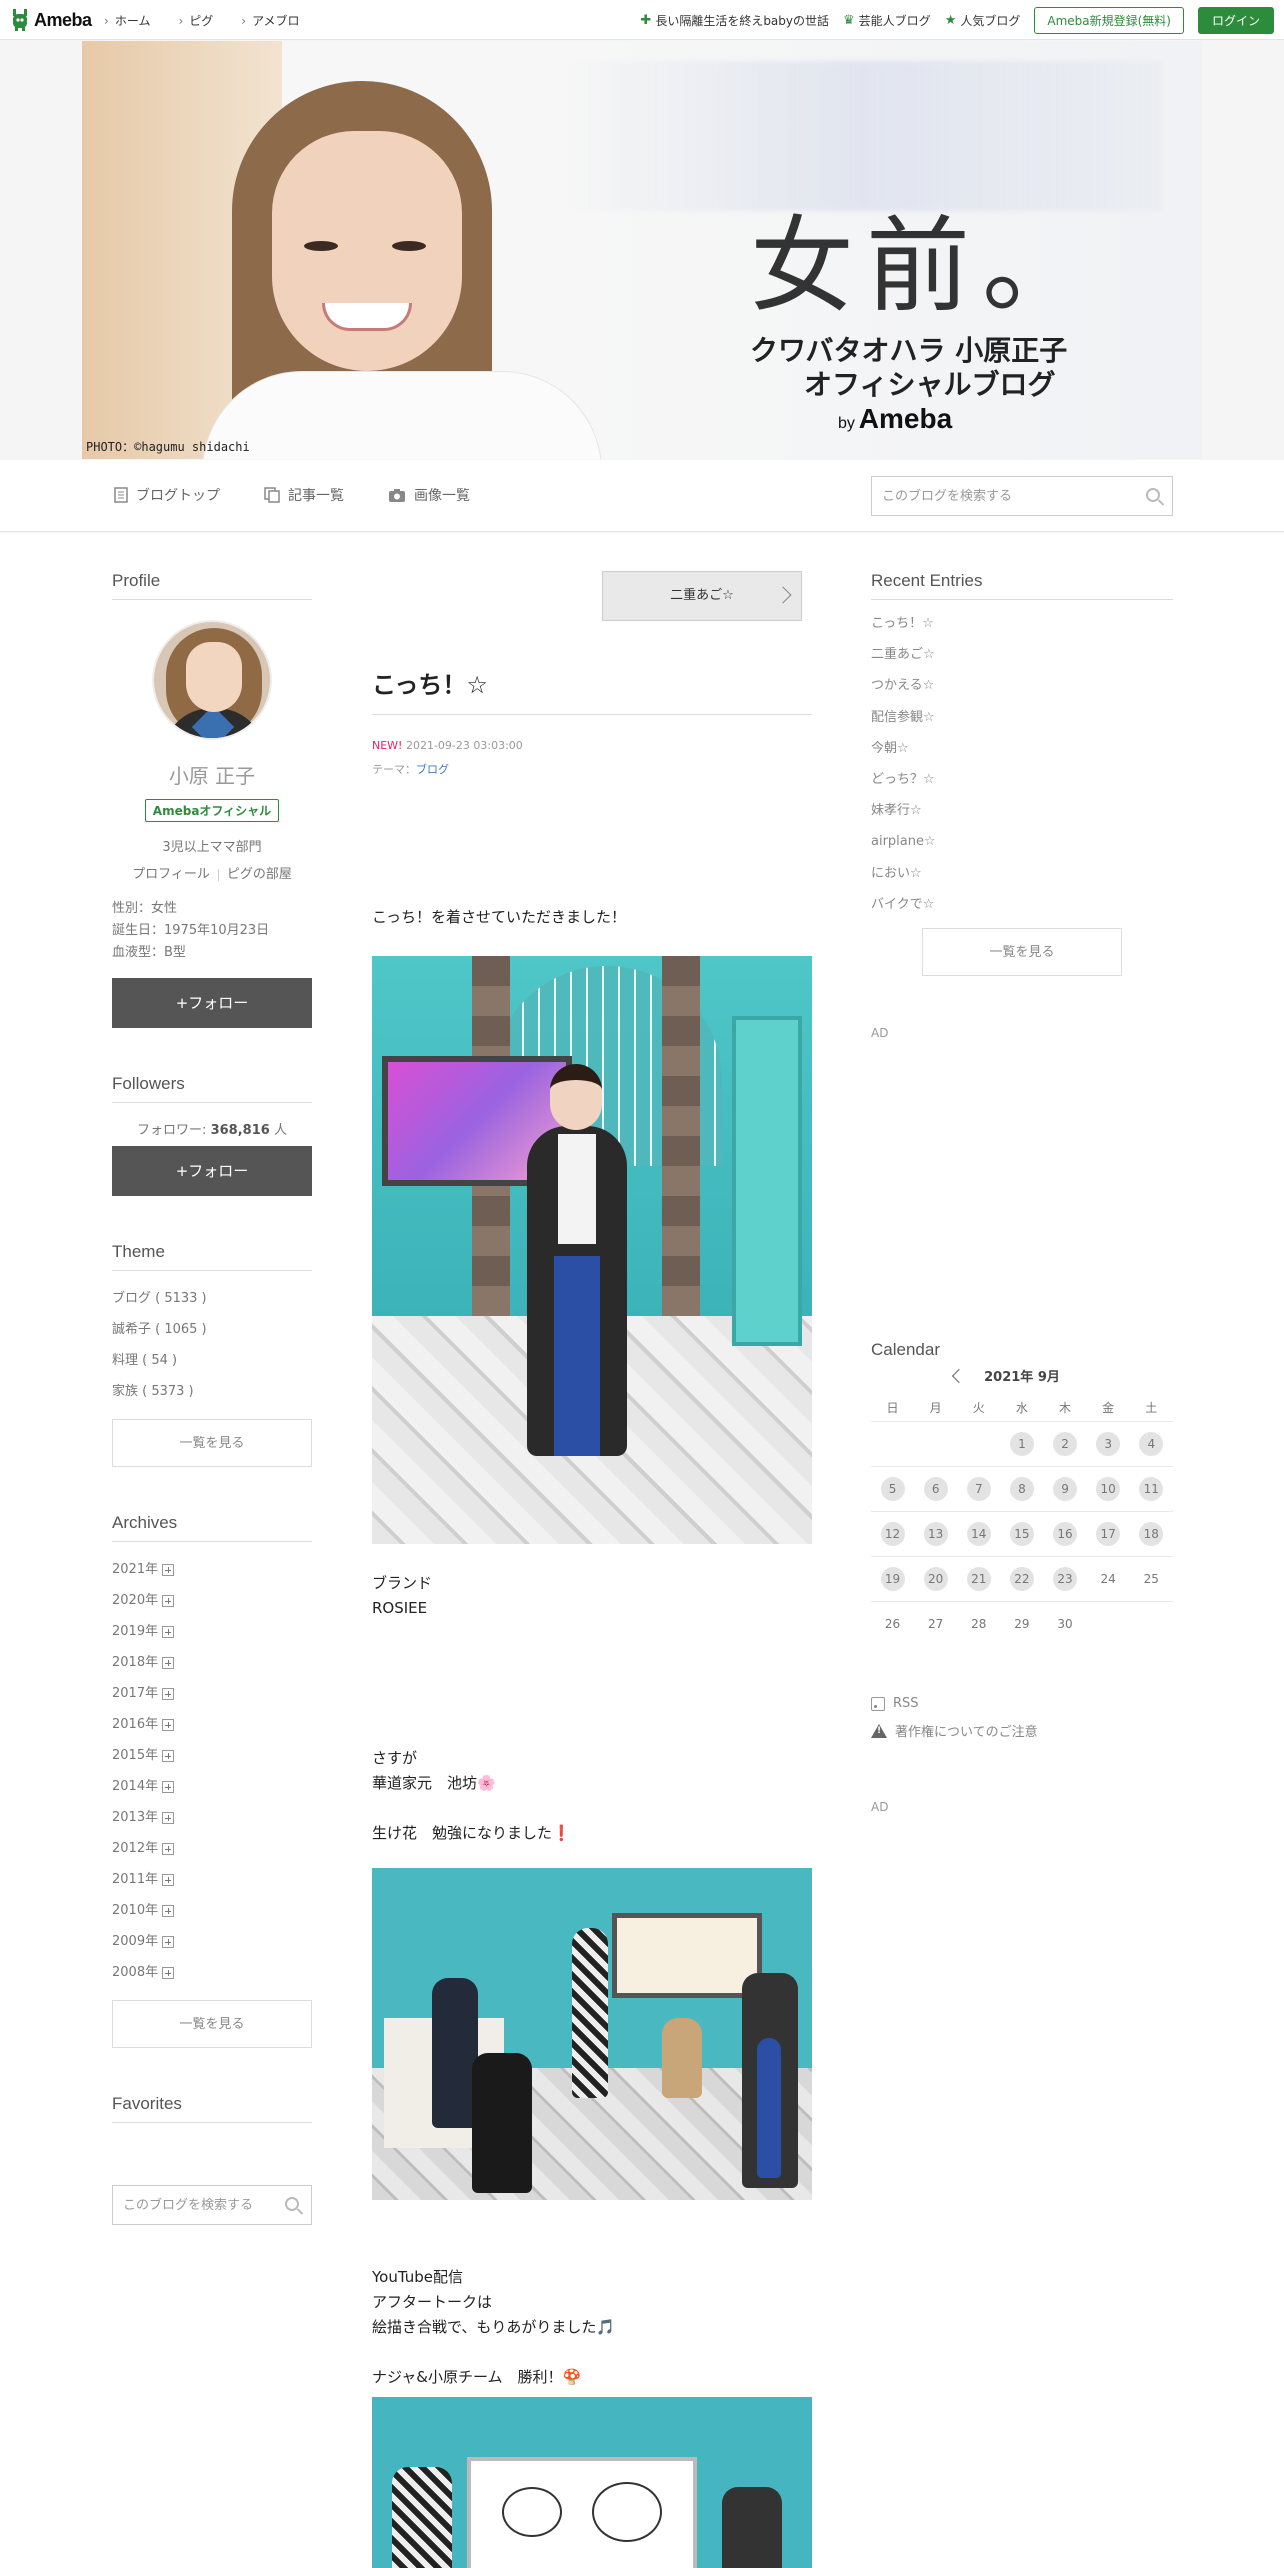 Image resolution: width=1284 pixels, height=2568 pixels. Describe the element at coordinates (212, 1600) in the screenshot. I see `archive-item: 2020年` at that location.